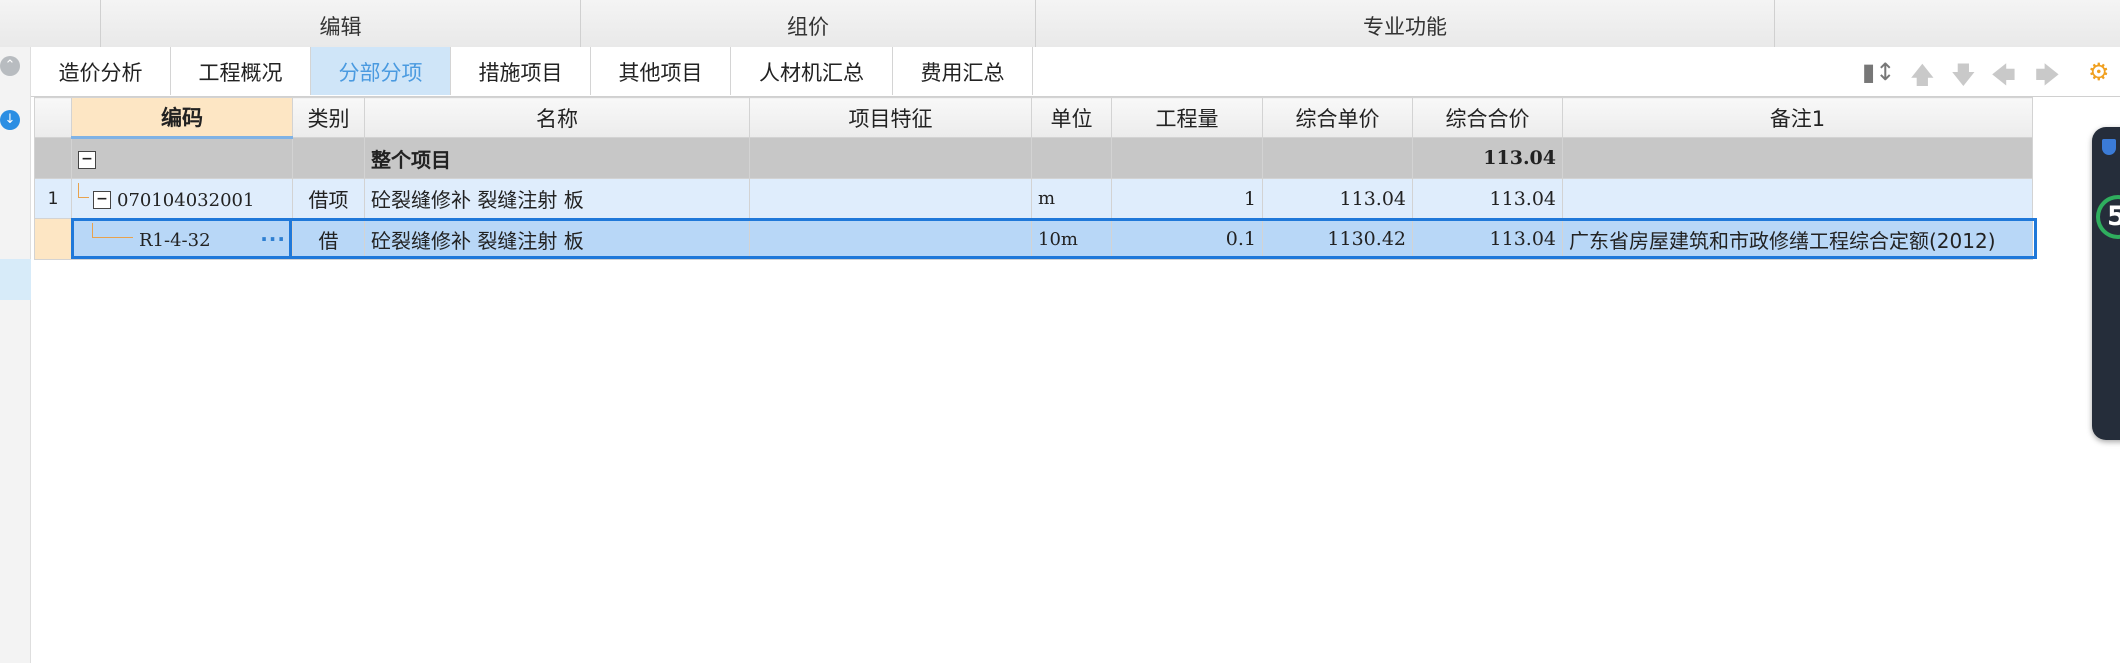 This screenshot has width=2120, height=663. Describe the element at coordinates (340, 27) in the screenshot. I see `ribbon-group-label: 编辑` at that location.